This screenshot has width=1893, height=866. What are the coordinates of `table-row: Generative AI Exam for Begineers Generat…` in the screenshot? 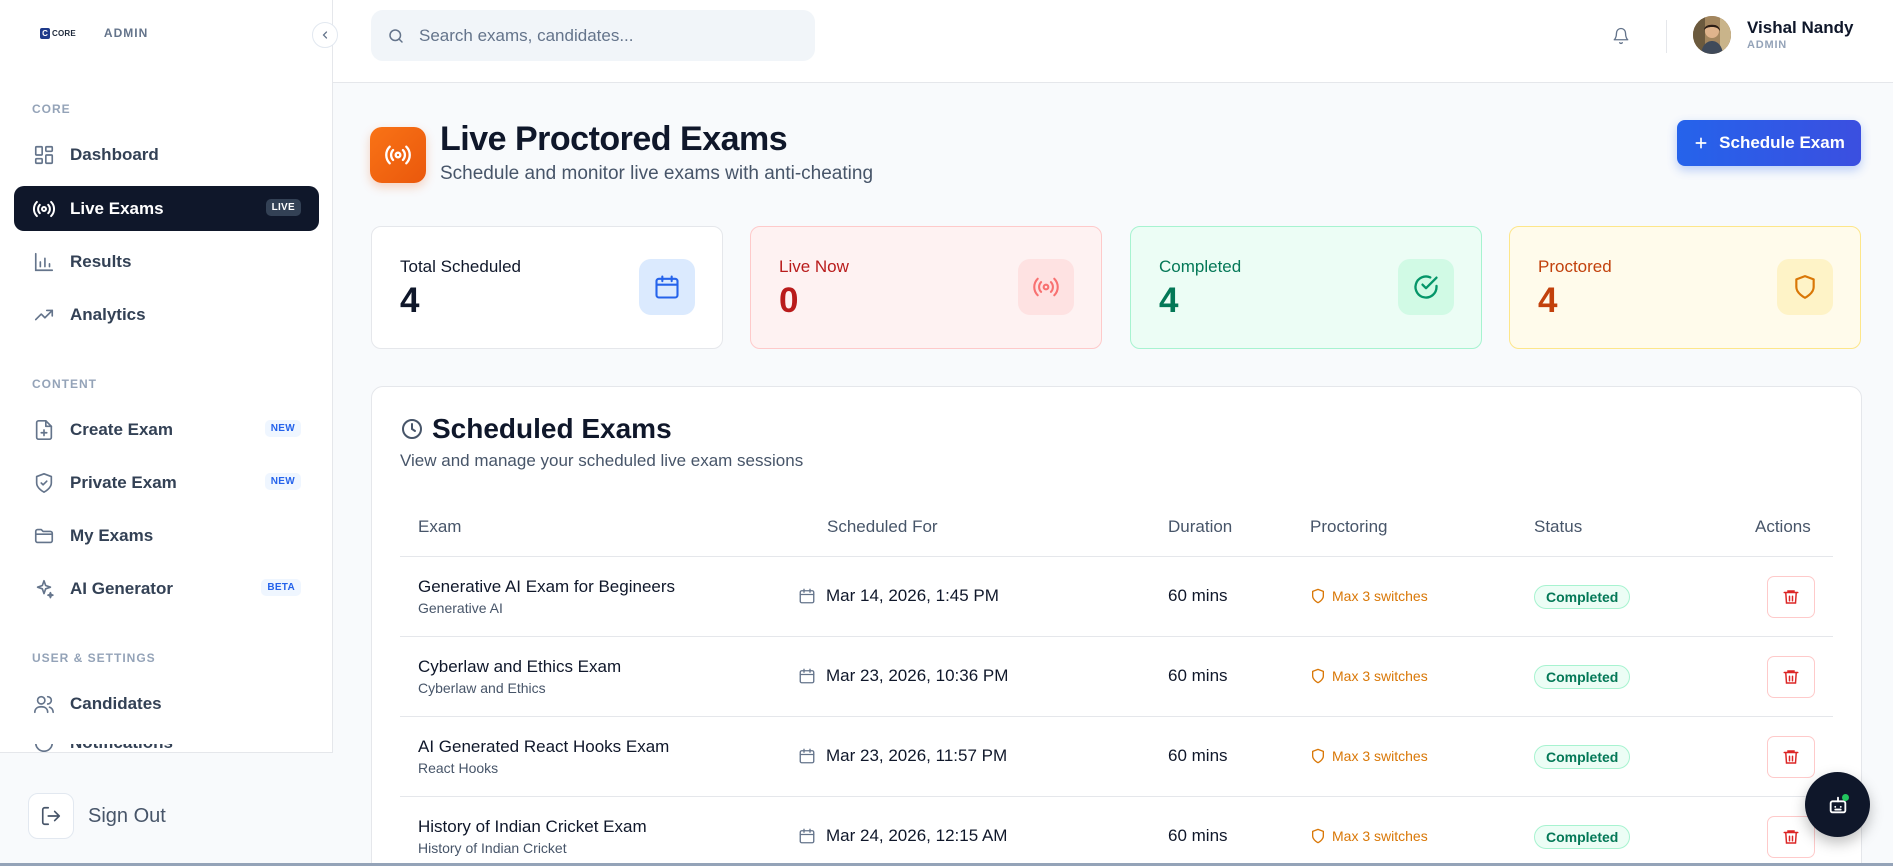 It's located at (1116, 596).